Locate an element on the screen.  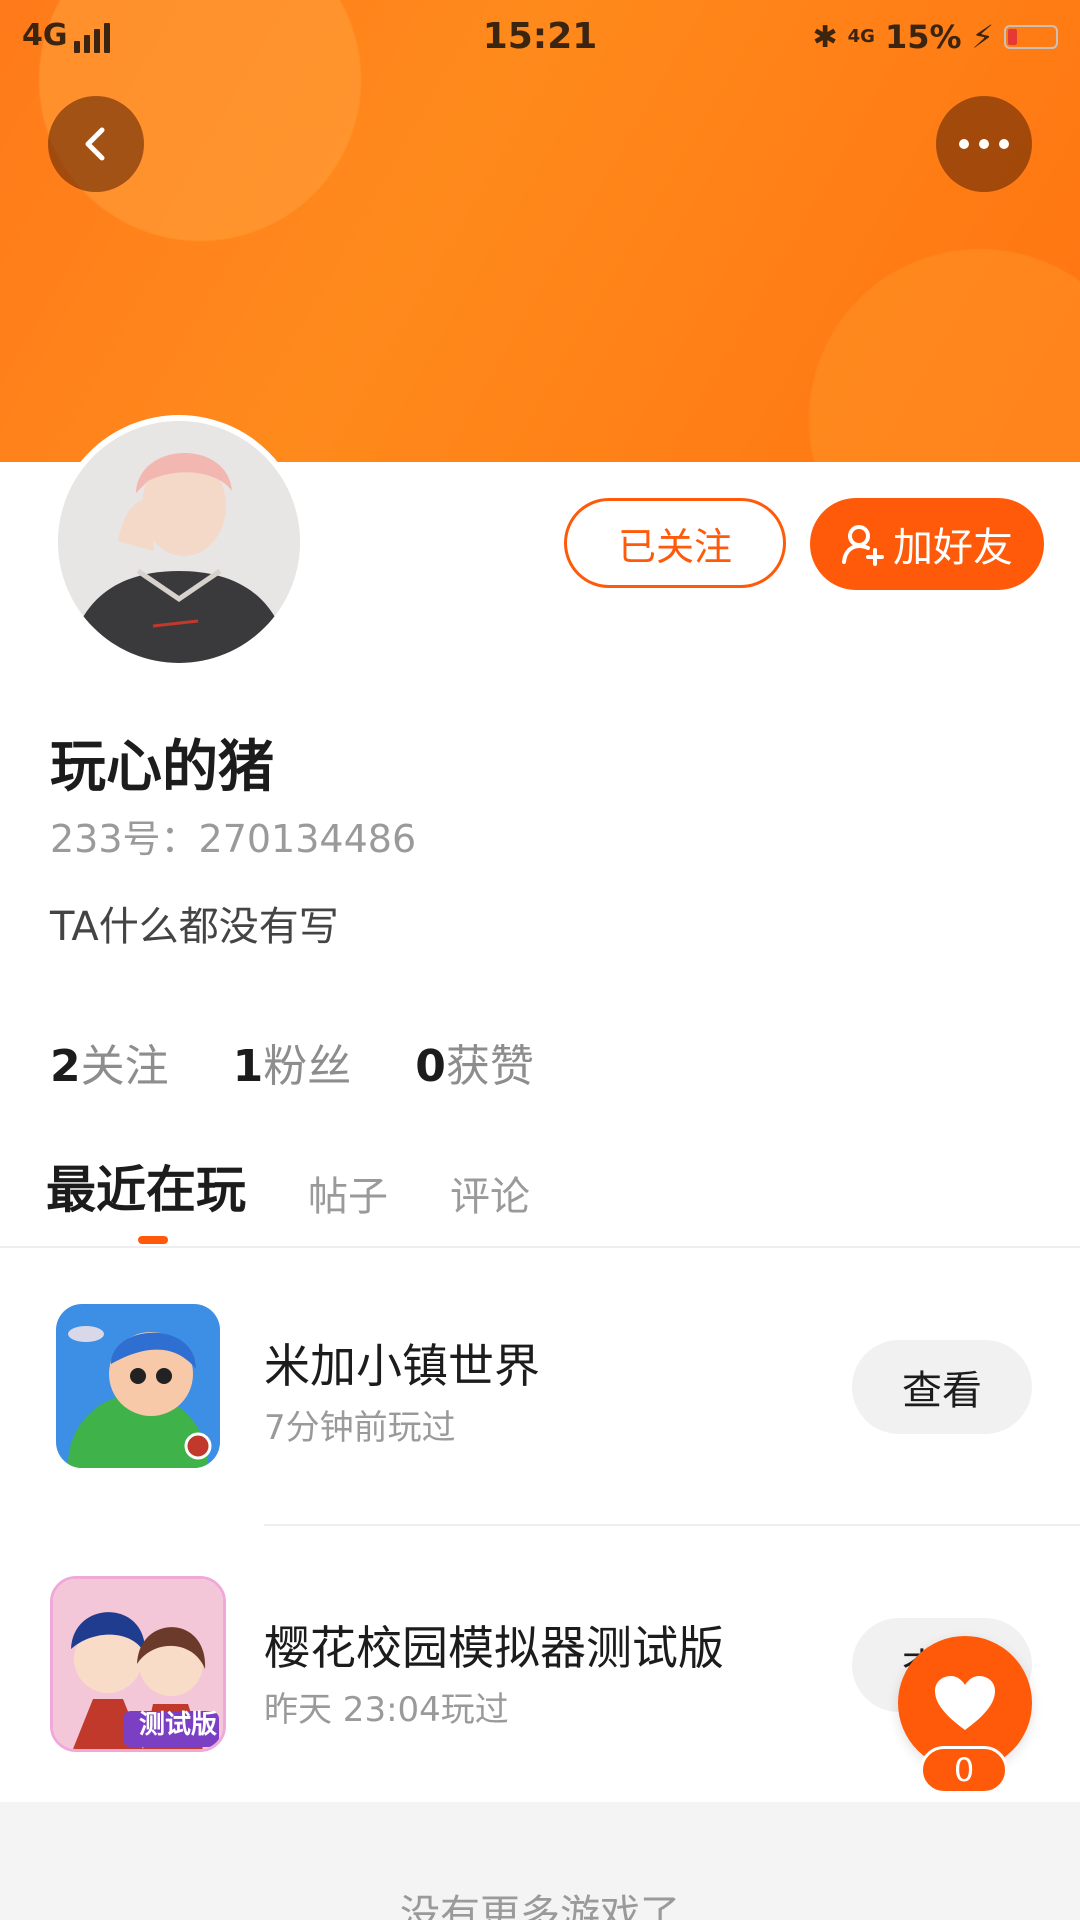
game-icon-sakura-school: 测试版 is located at coordinates (138, 1664).